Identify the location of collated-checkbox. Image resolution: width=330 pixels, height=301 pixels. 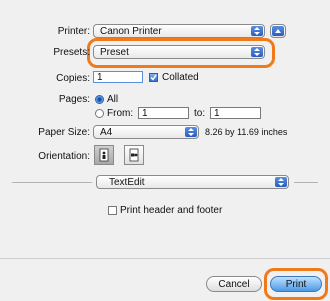
(153, 77).